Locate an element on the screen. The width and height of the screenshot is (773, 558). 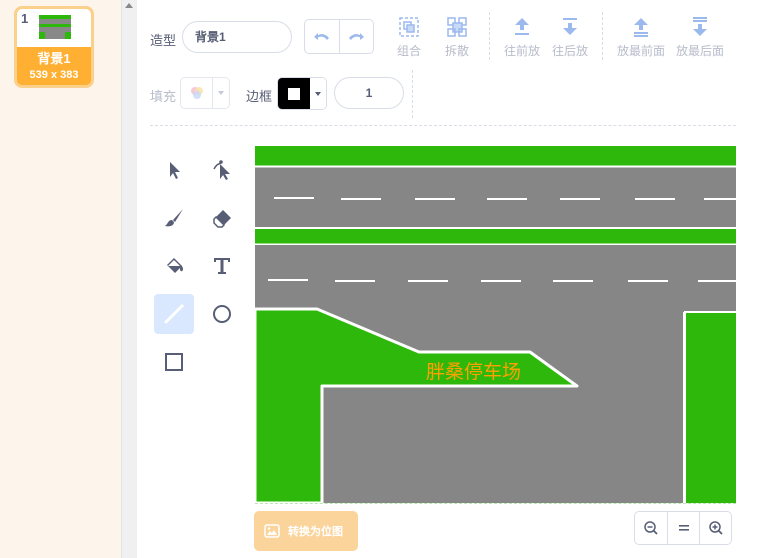
send-to-back-label: 放最后面 is located at coordinates (699, 51).